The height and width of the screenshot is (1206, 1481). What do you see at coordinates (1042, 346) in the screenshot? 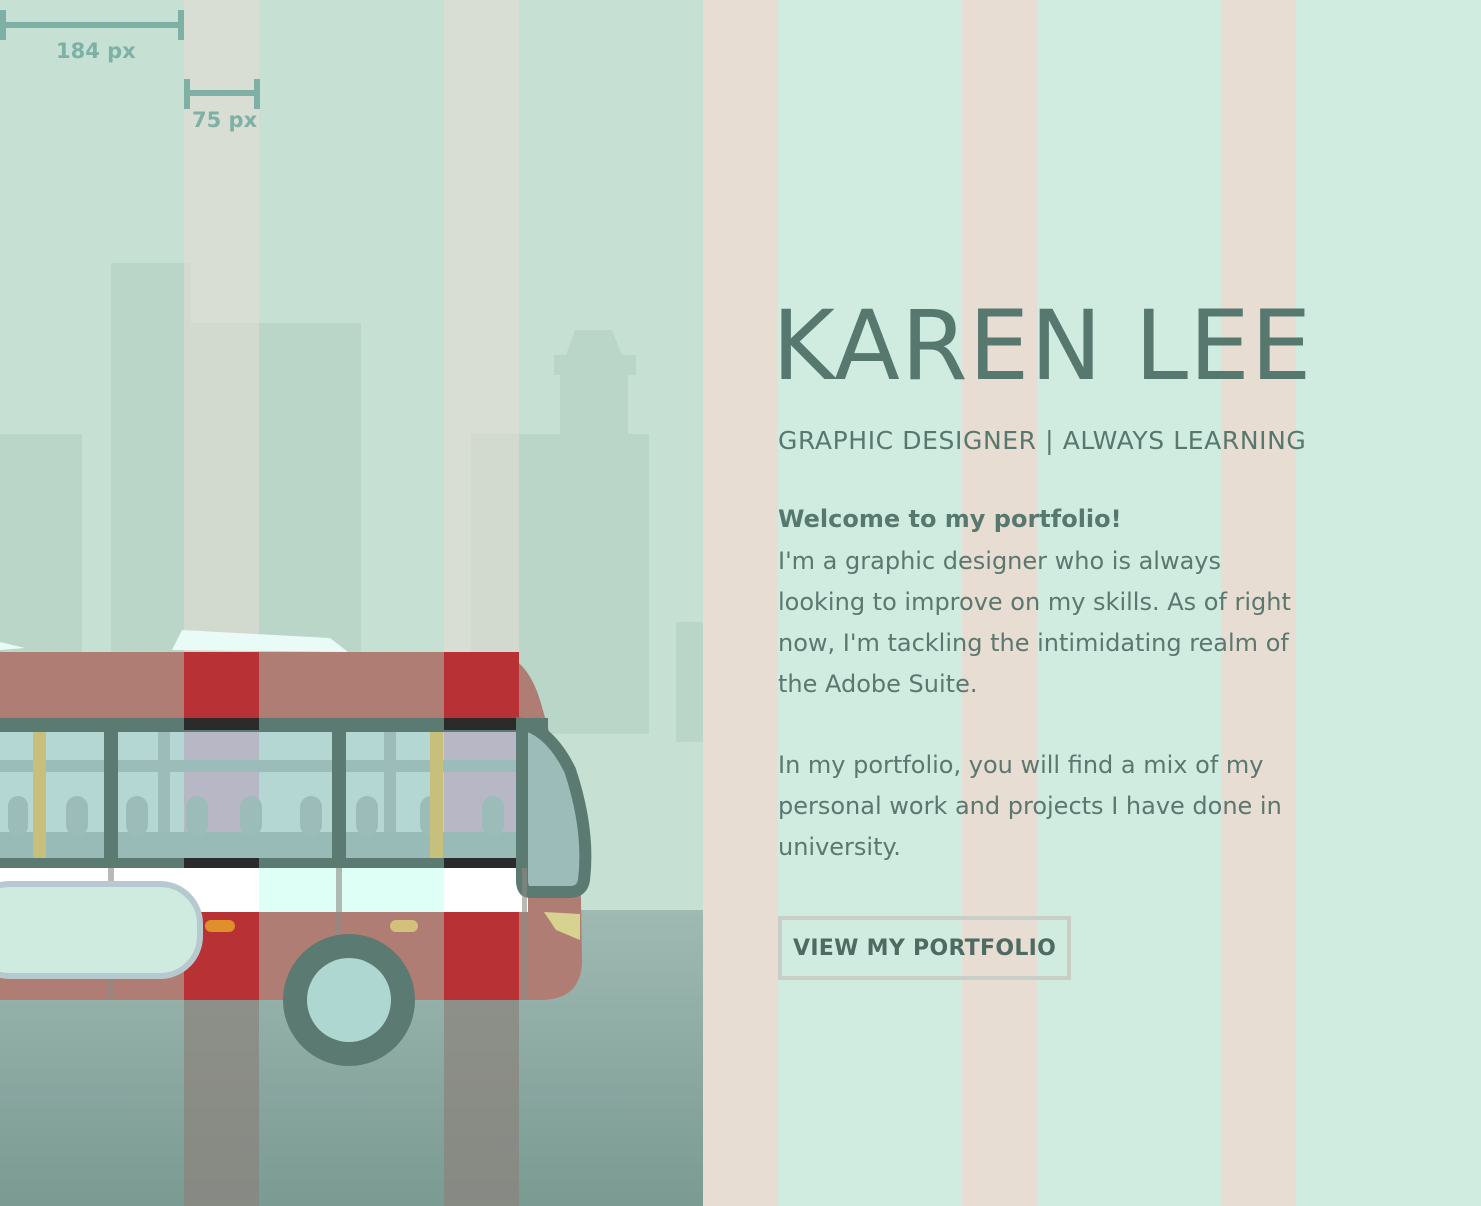
I see `page-title: KAREN LEE` at bounding box center [1042, 346].